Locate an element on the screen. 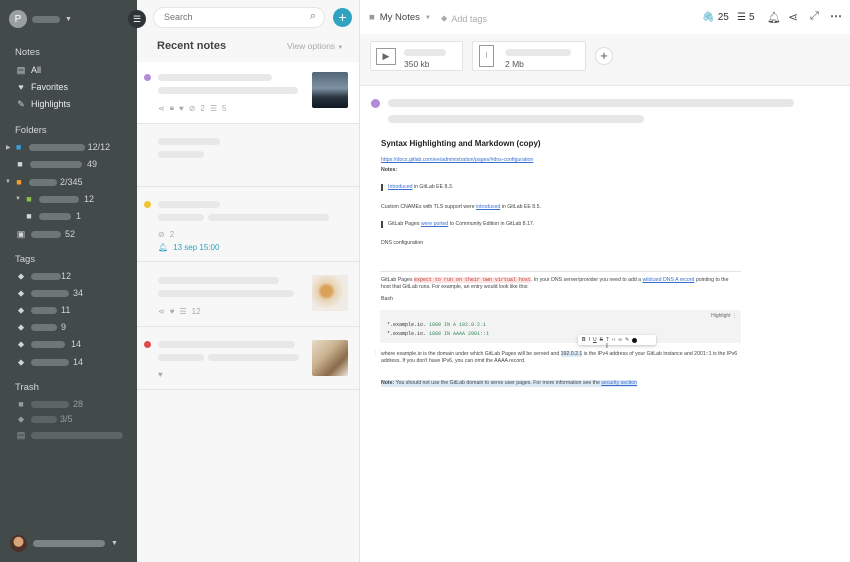 The height and width of the screenshot is (562, 850). search-icon: ⌕ is located at coordinates (313, 16).